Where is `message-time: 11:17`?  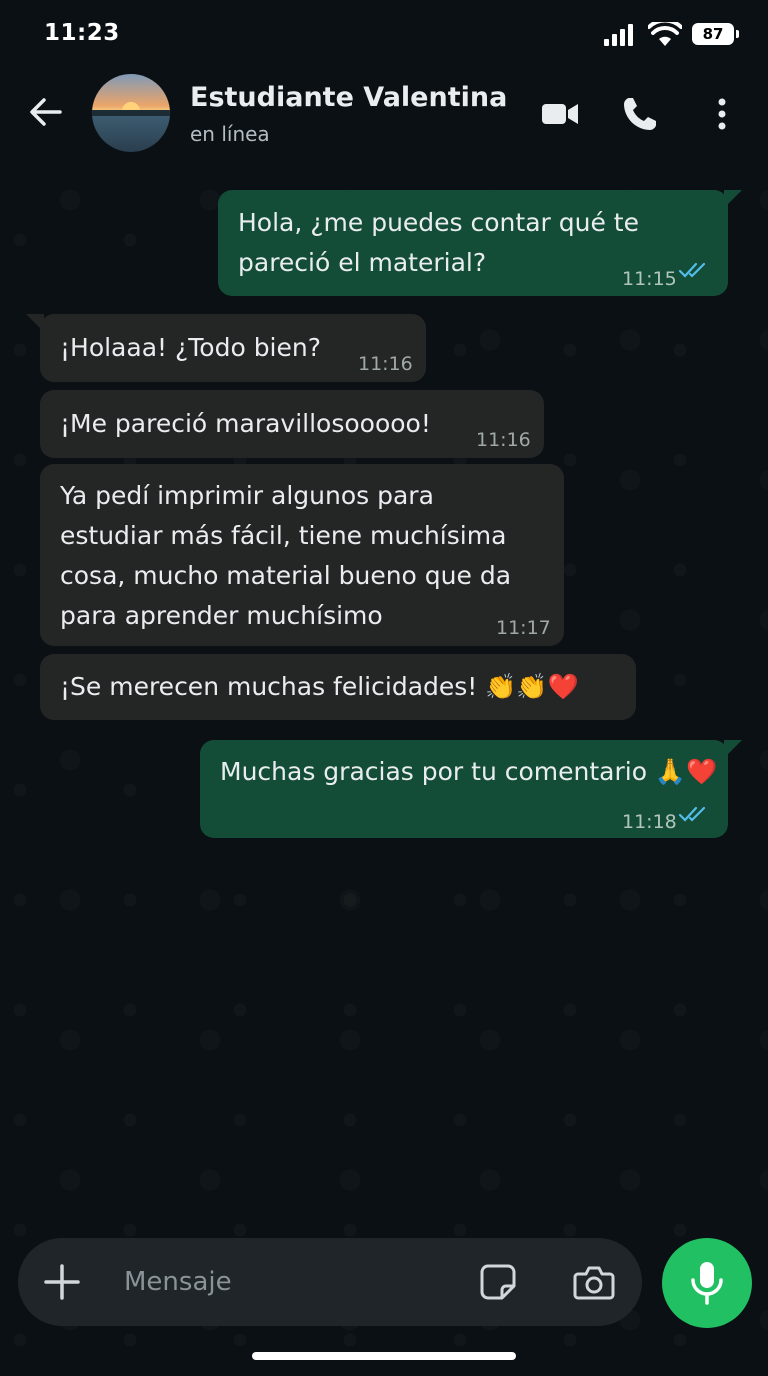
message-time: 11:17 is located at coordinates (523, 628).